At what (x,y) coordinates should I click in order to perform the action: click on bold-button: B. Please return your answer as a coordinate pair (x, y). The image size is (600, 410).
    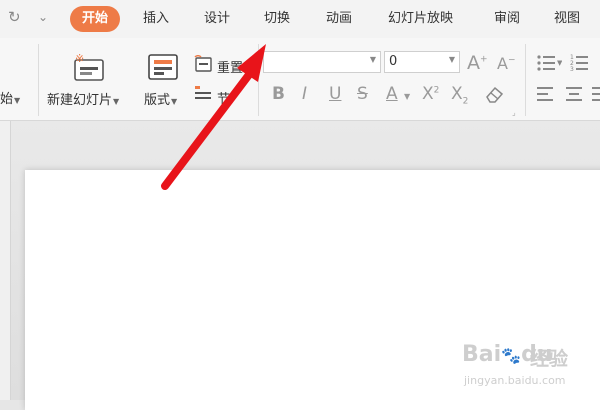
    Looking at the image, I should click on (278, 94).